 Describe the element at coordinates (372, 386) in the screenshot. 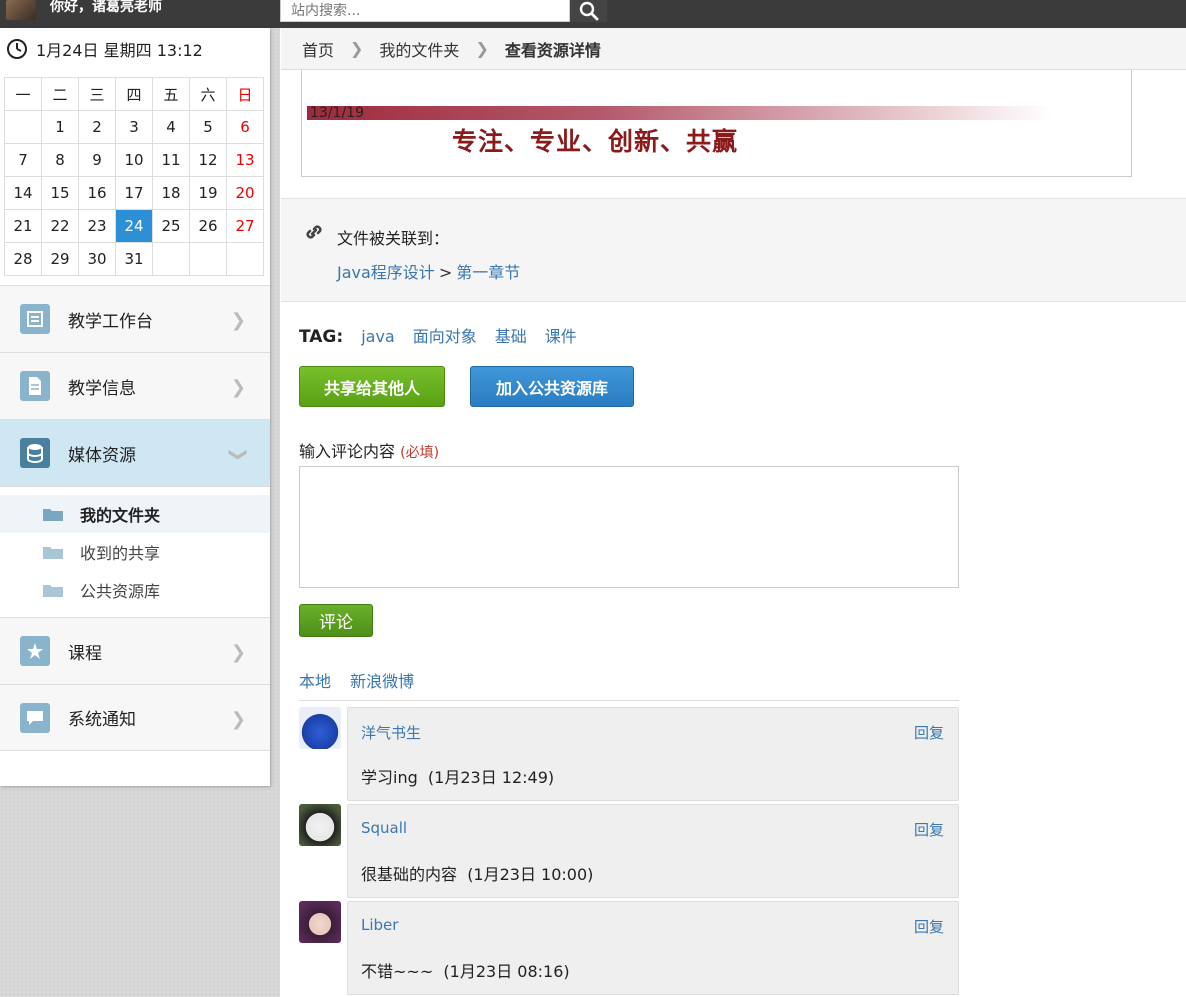

I see `share-button: 共享给其他人` at that location.